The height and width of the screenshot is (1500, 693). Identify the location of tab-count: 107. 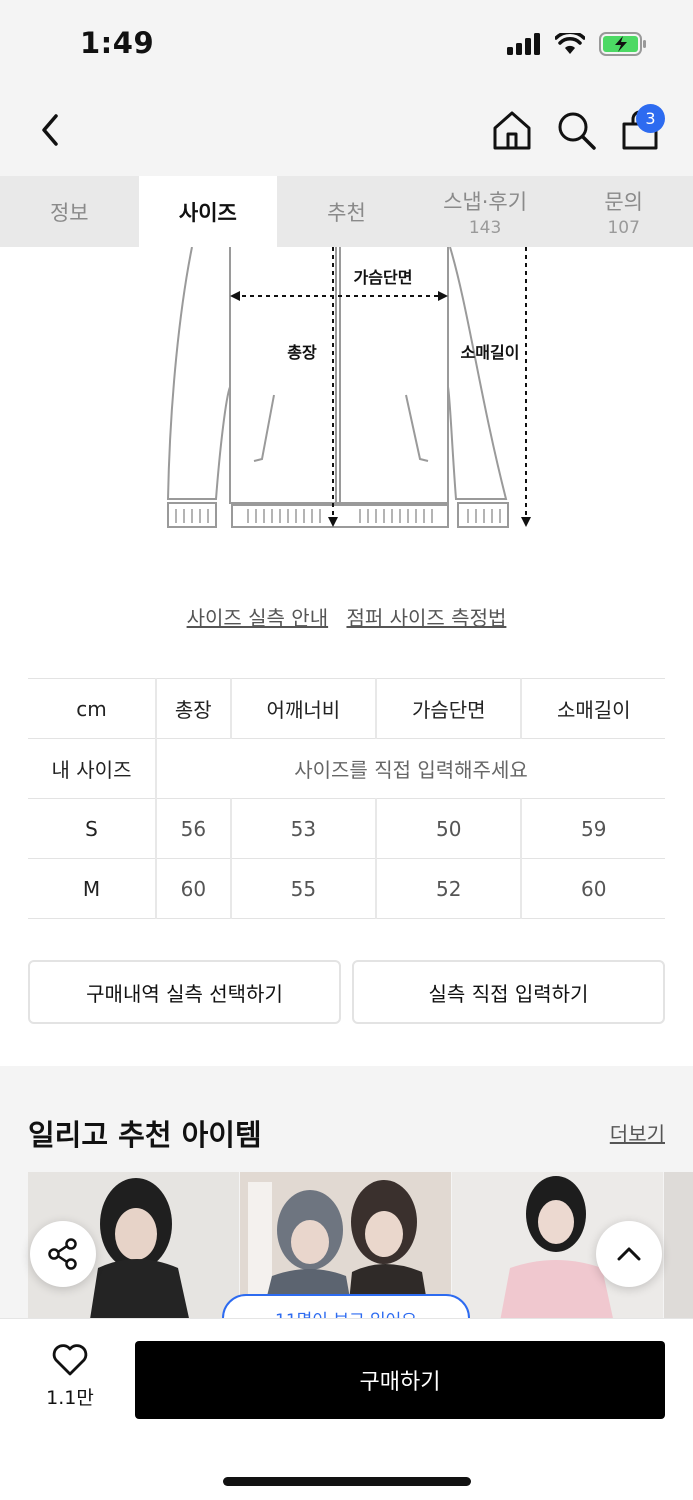
(623, 227).